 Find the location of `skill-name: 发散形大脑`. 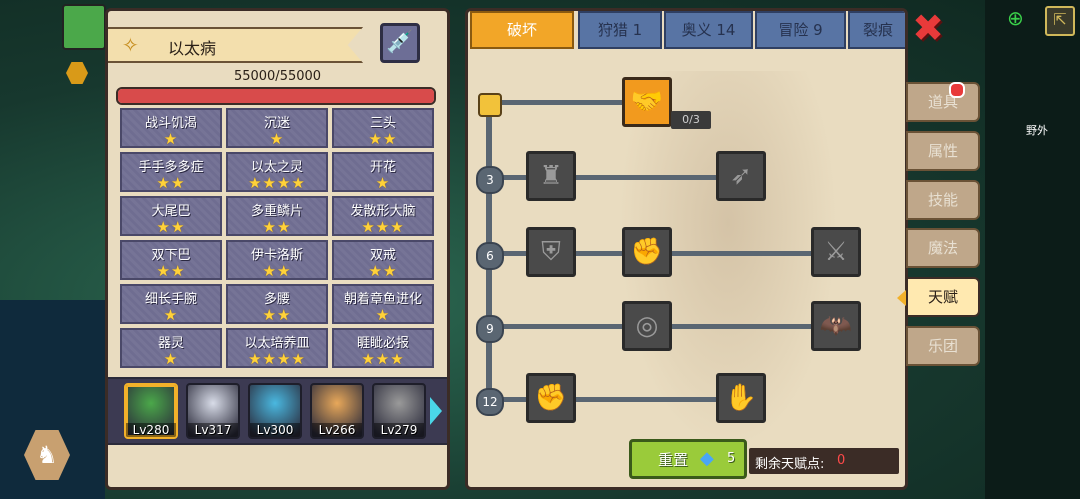

skill-name: 发散形大脑 is located at coordinates (383, 211).